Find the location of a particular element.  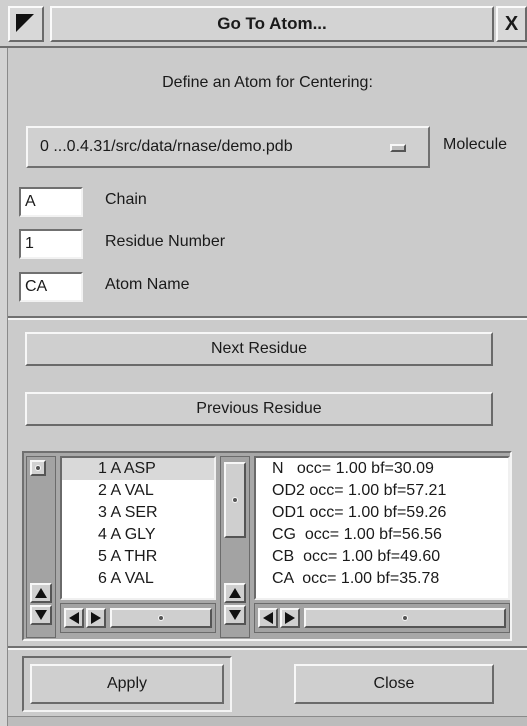

residue-list-scroll-thumb is located at coordinates (38, 468).